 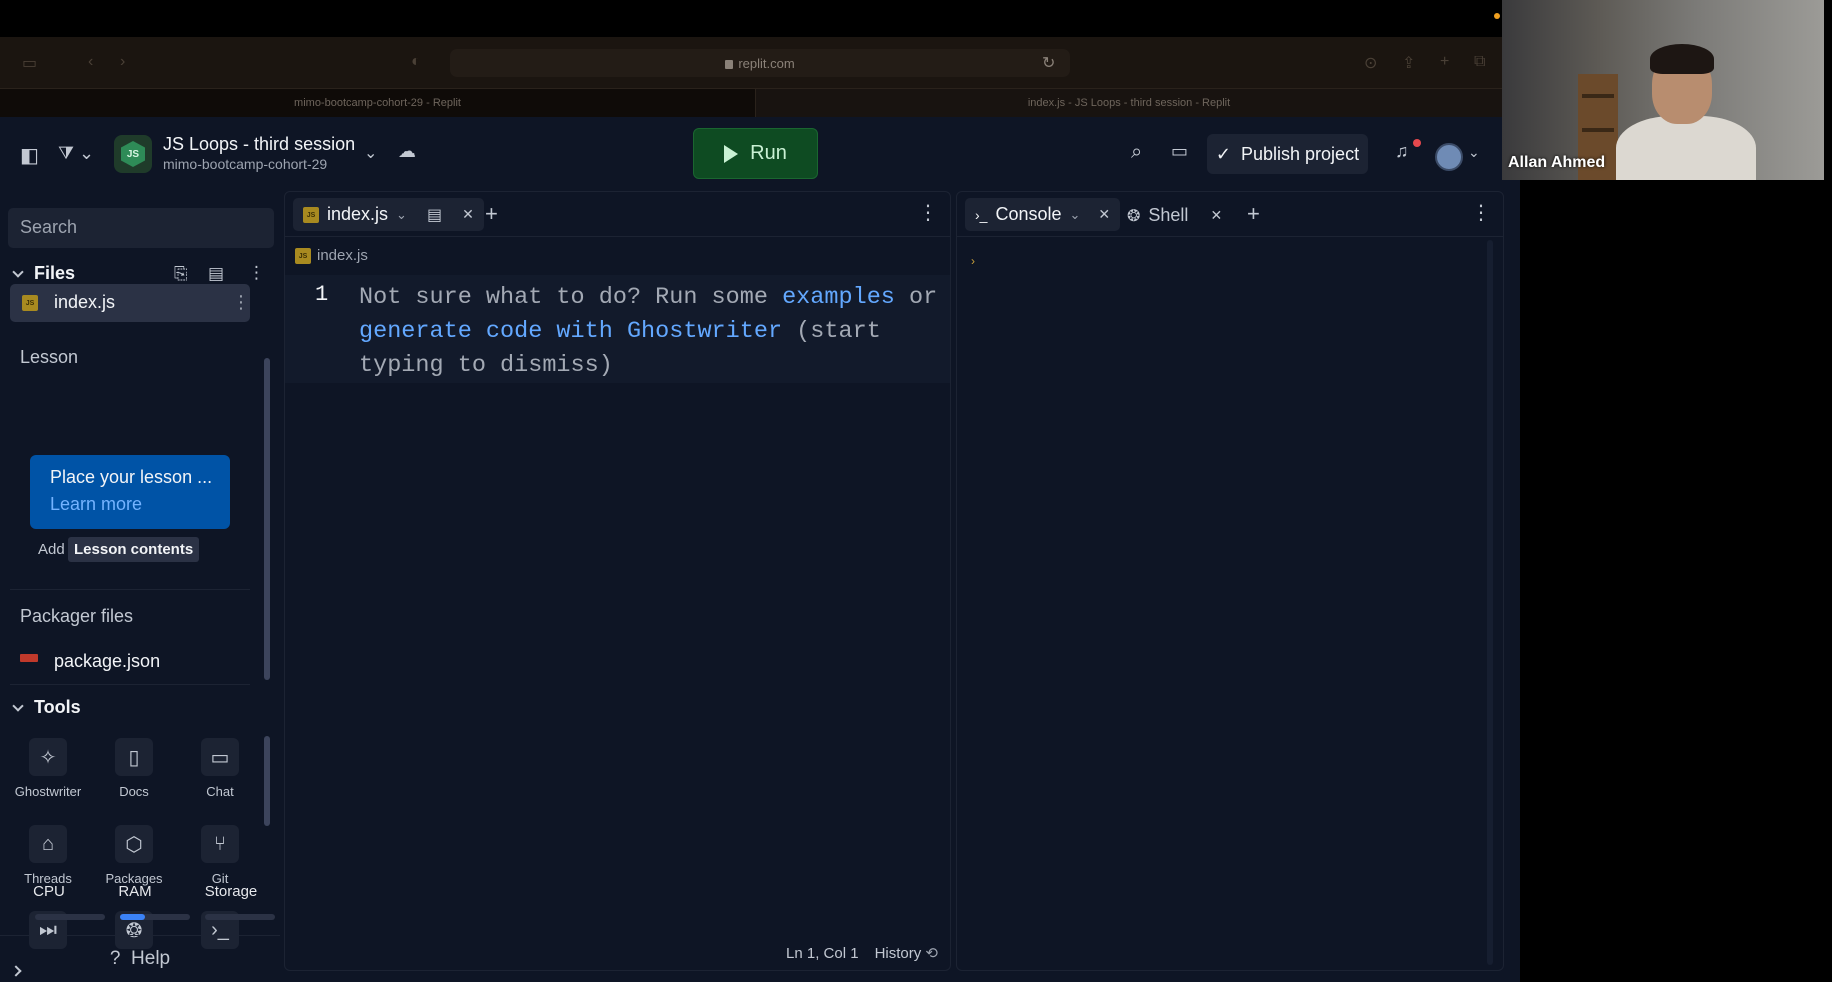 I want to click on shield-icon: ◐, so click(x=416, y=62).